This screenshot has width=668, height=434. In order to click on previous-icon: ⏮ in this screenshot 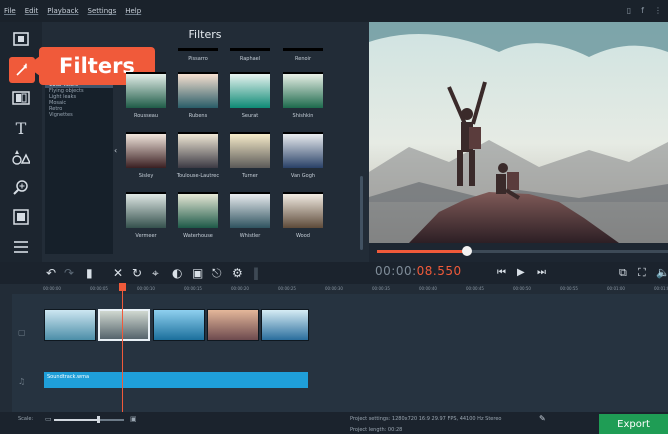, I will do `click(501, 273)`.